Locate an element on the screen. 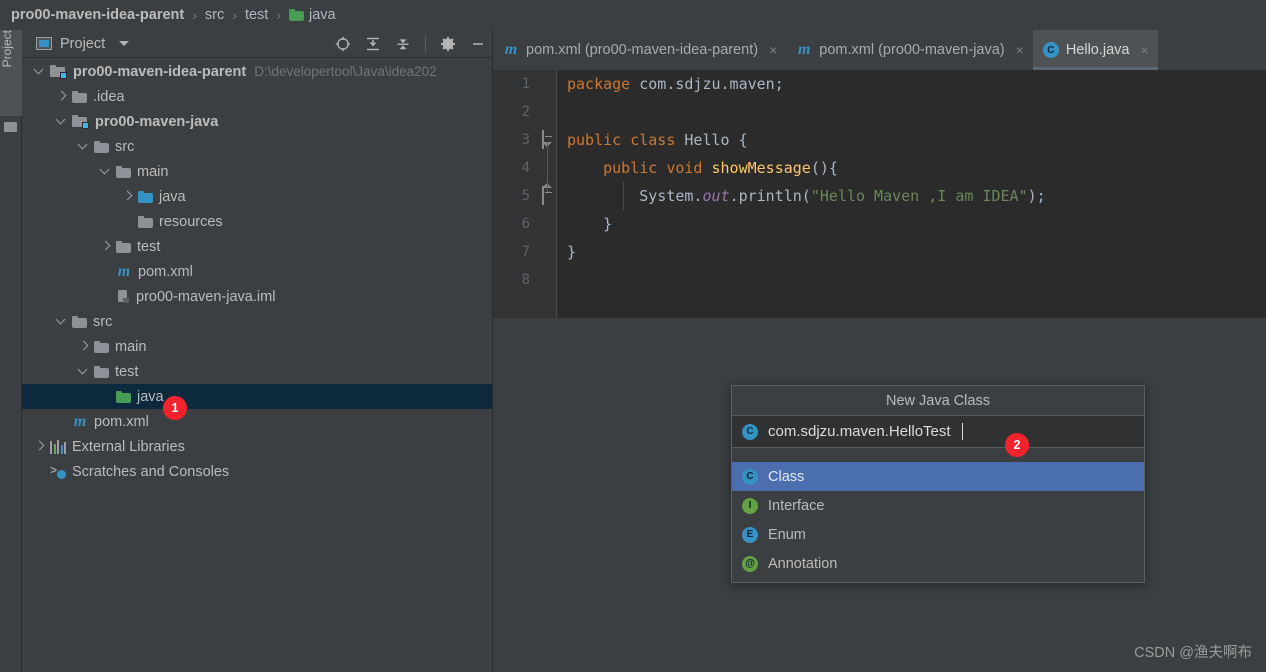 The image size is (1266, 672). code-token: Hello is located at coordinates (711, 140).